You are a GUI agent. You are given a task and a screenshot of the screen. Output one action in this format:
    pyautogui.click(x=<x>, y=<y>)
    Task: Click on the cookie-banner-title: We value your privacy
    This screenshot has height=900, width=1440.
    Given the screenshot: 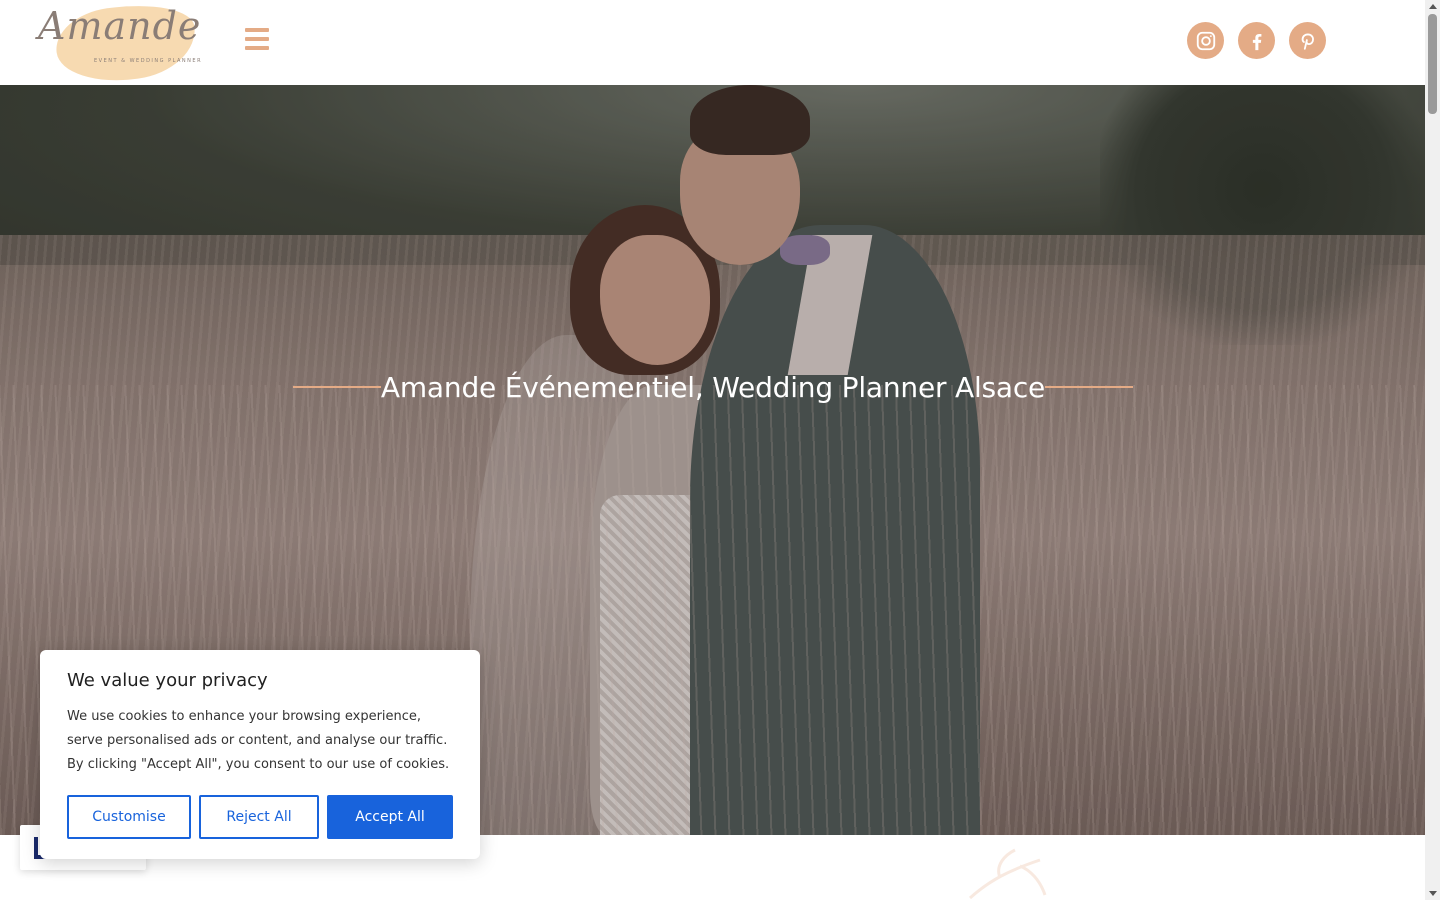 What is the action you would take?
    pyautogui.click(x=167, y=680)
    